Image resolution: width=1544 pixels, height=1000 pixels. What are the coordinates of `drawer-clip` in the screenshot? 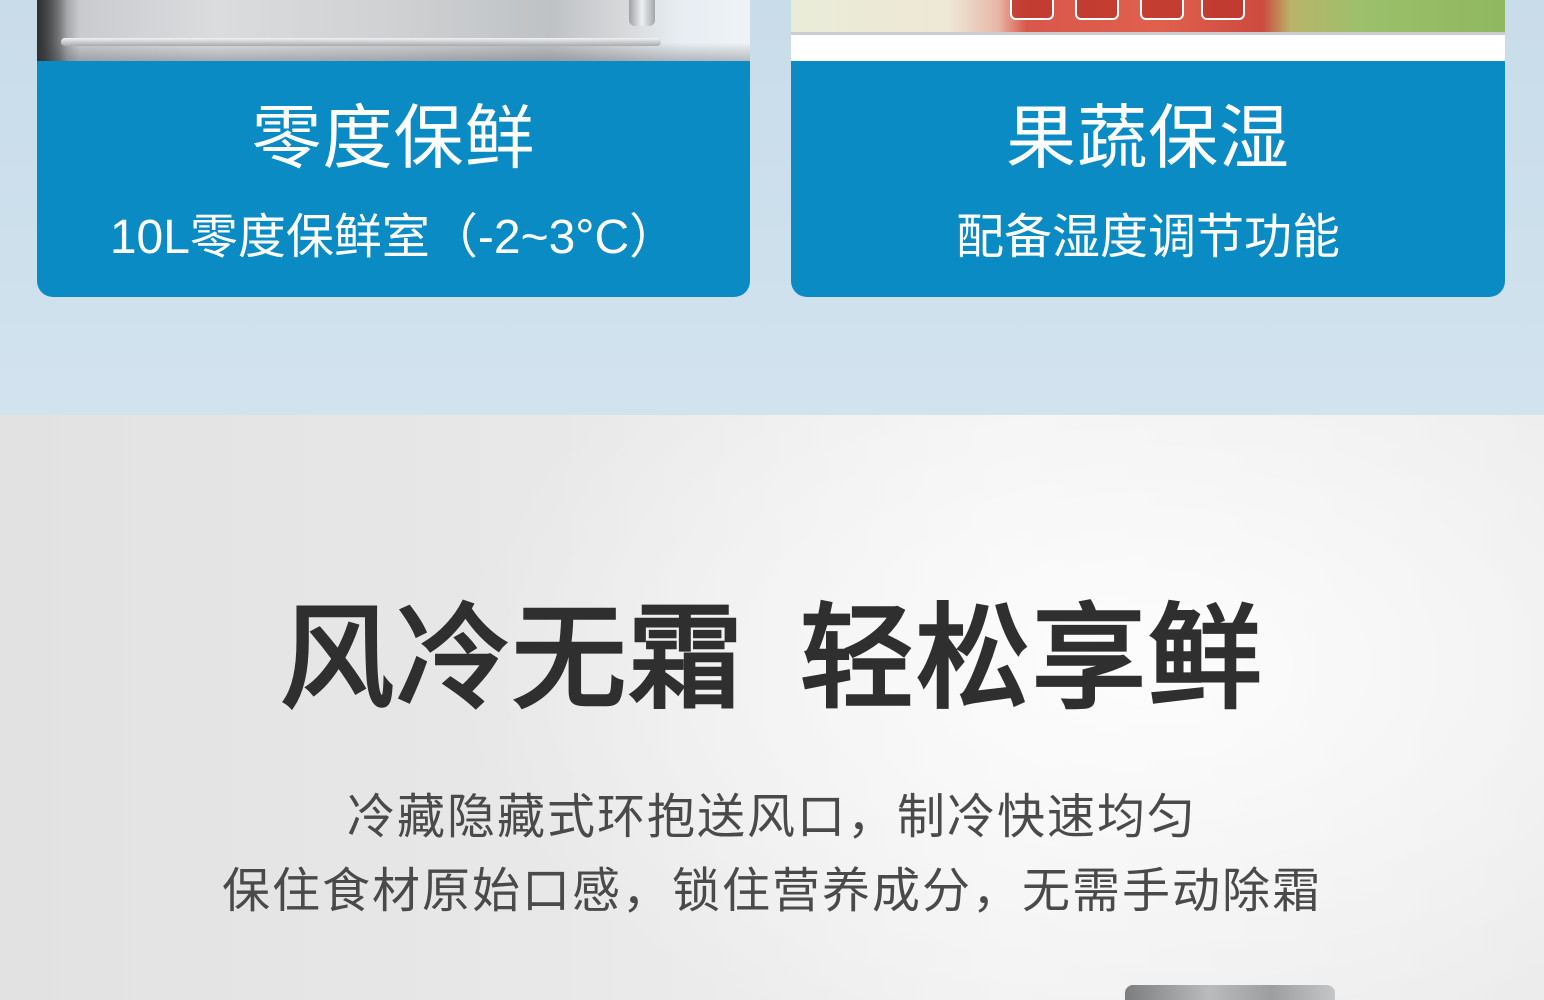 It's located at (642, 13).